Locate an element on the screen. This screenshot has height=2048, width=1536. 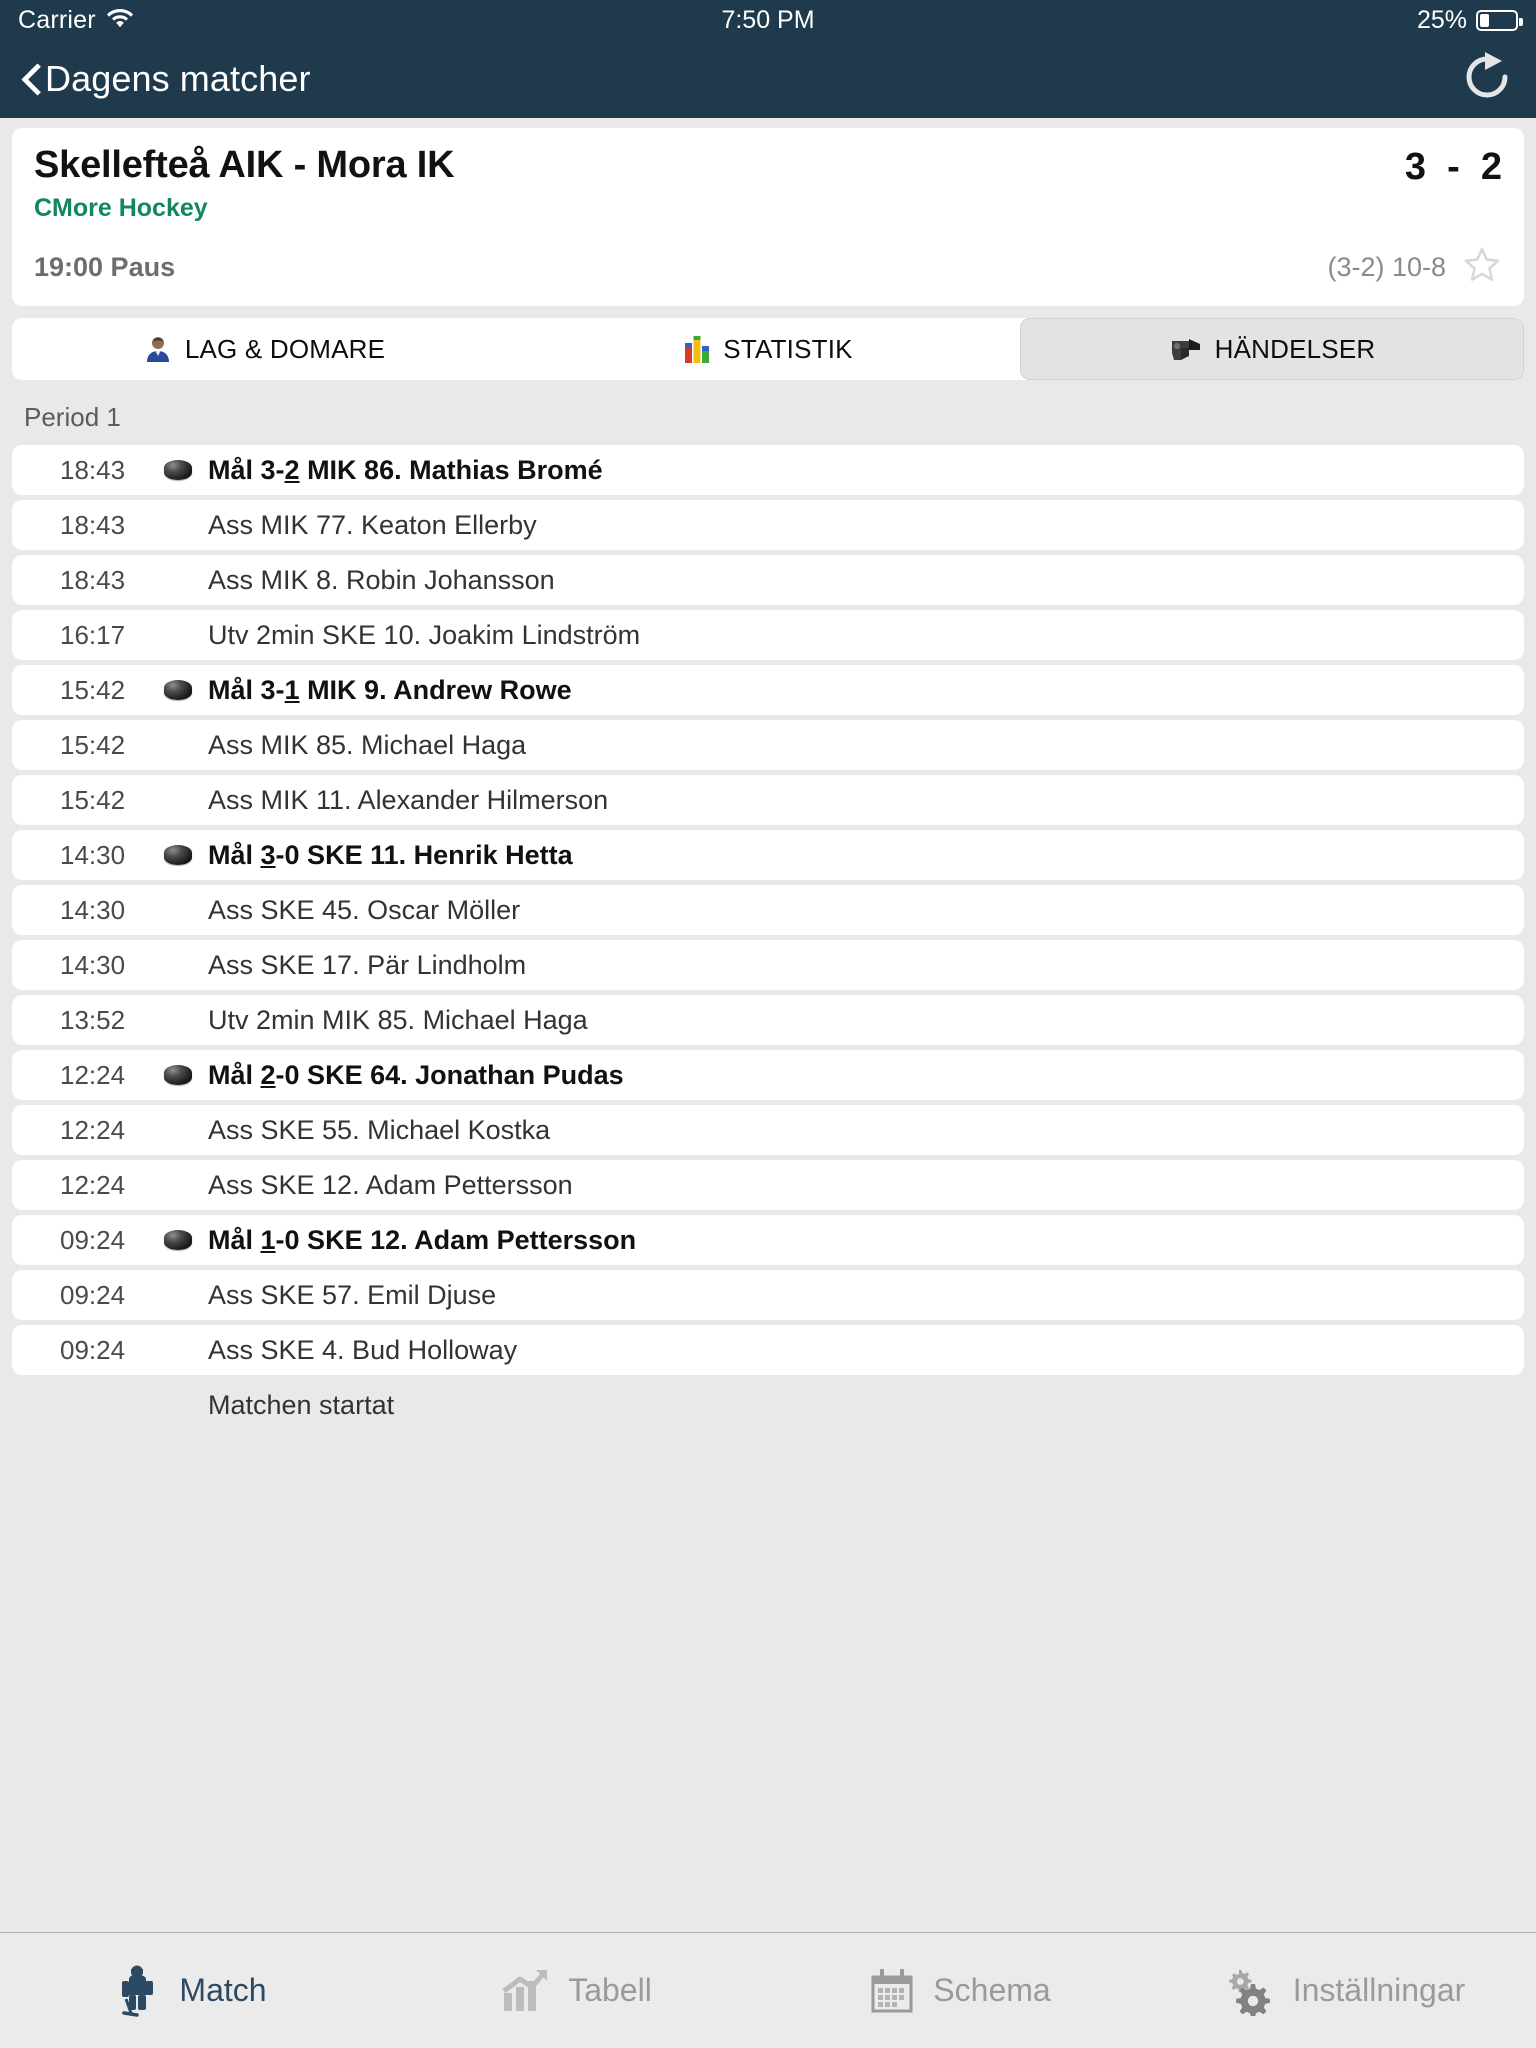
event-text: Ass SKE 57. Emil Djuse is located at coordinates (352, 1294).